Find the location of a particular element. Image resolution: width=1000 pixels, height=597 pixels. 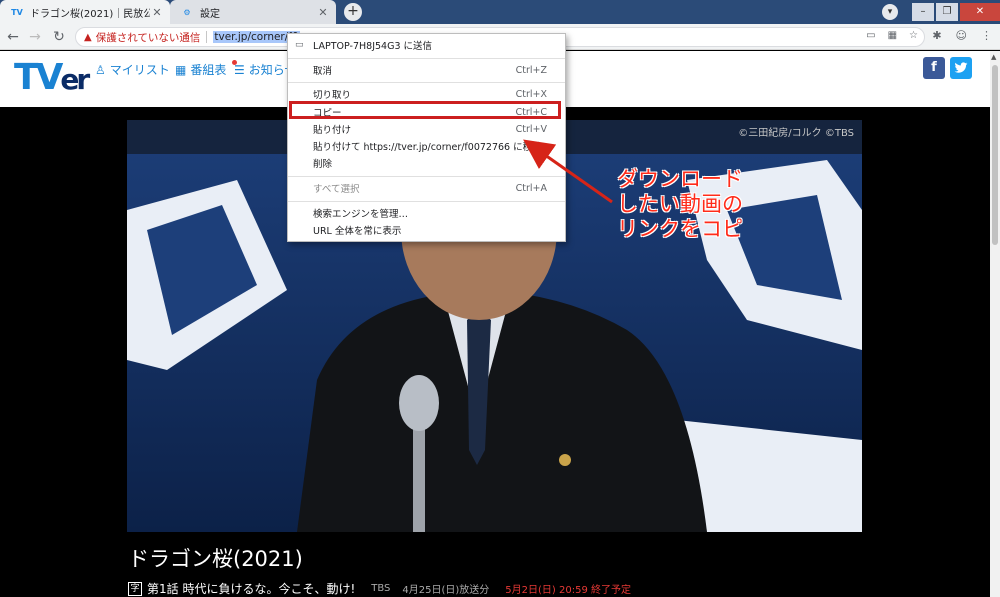

annotation-line: ダウンロード is located at coordinates (680, 179).